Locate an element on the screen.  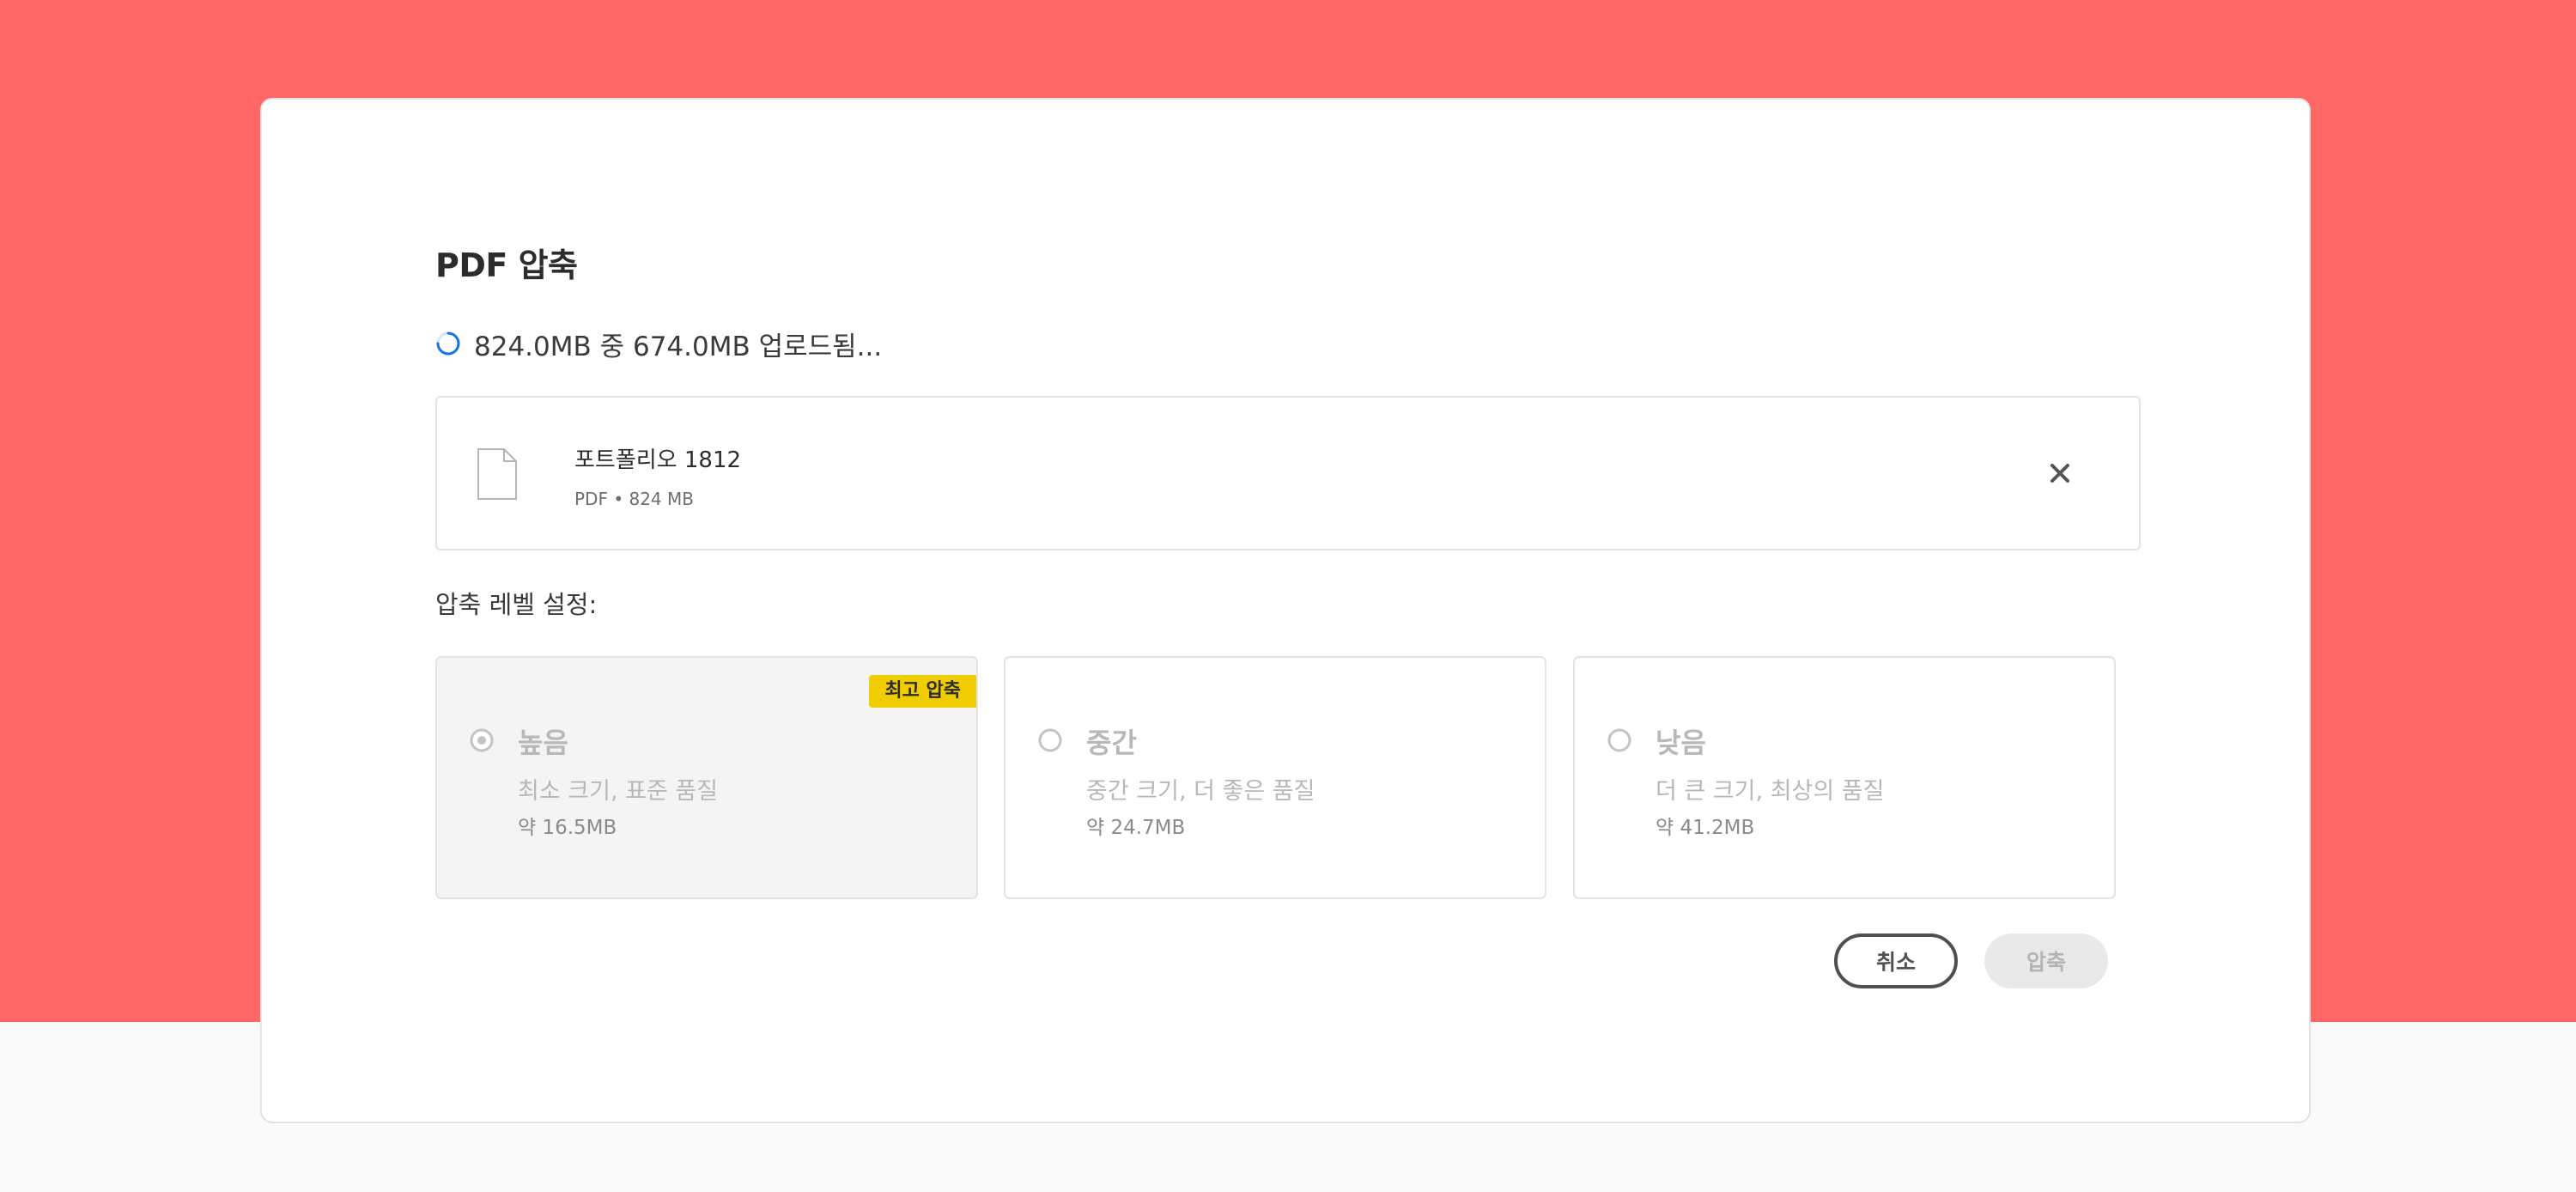
remove-file-button is located at coordinates (2060, 473).